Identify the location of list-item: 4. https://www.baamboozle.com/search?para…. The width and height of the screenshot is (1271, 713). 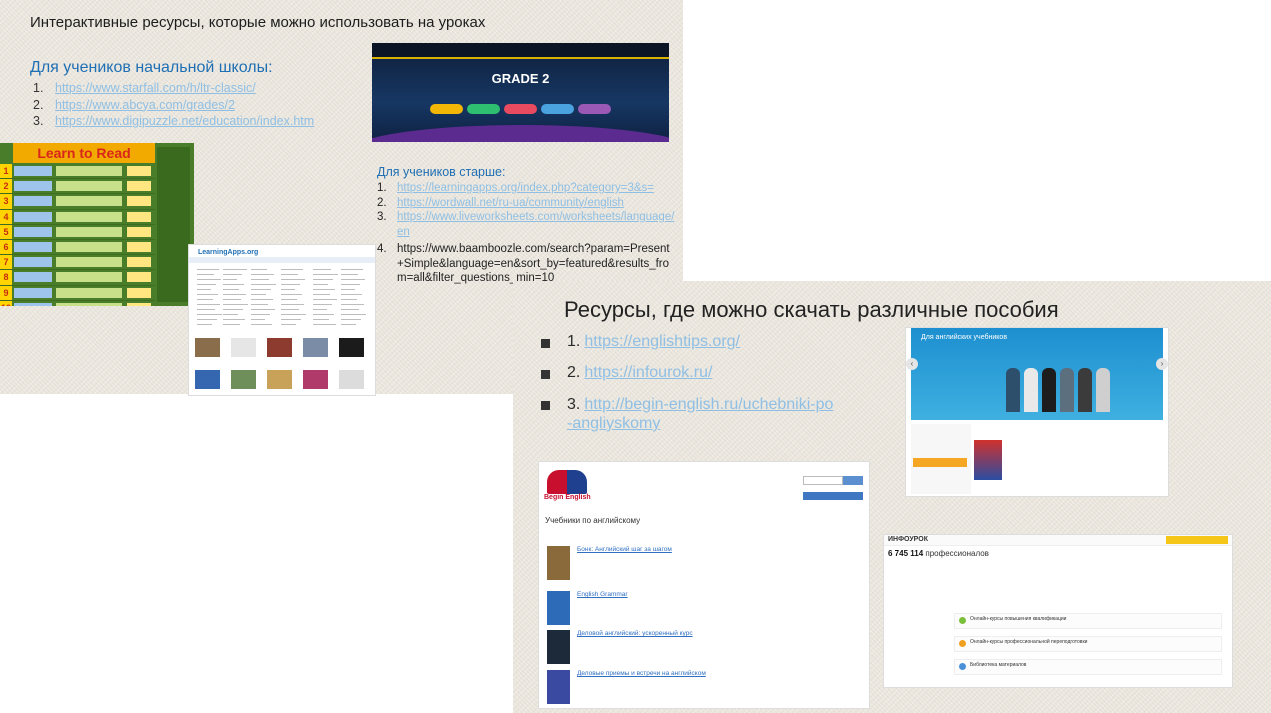
(527, 264).